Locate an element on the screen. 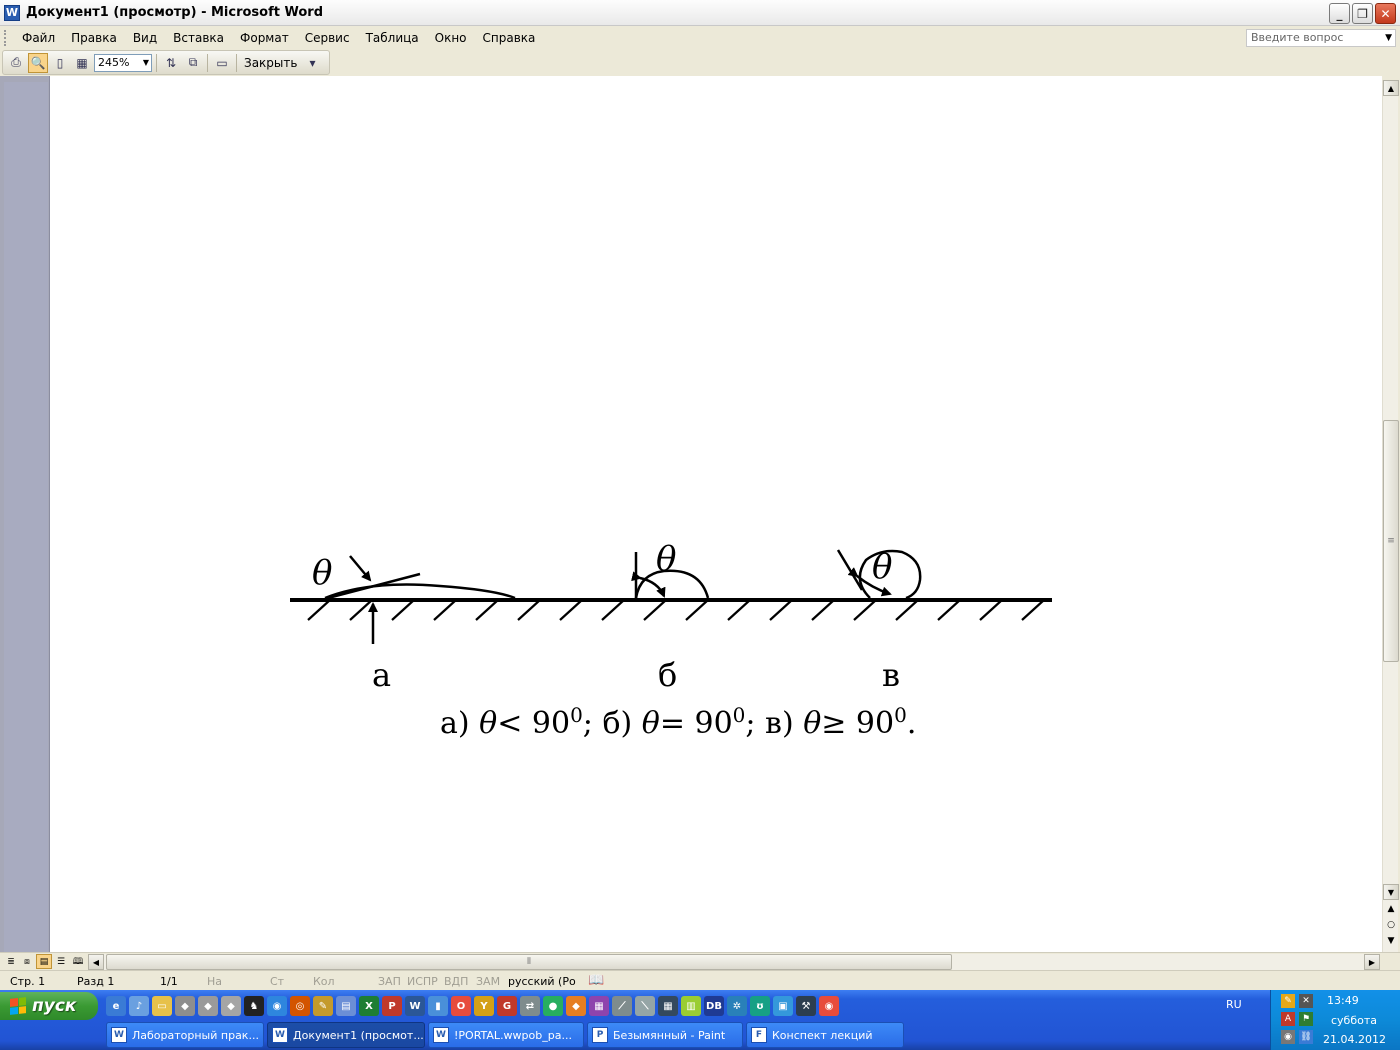 Image resolution: width=1400 pixels, height=1050 pixels. menu-format: Формат is located at coordinates (264, 38).